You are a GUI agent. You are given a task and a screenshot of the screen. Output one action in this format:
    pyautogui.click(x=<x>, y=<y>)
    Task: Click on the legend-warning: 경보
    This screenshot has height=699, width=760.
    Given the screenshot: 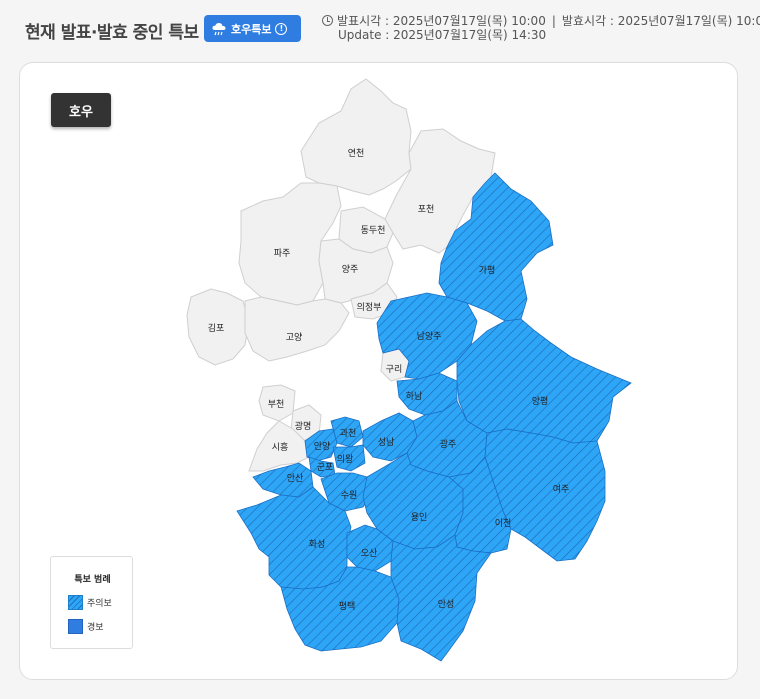 What is the action you would take?
    pyautogui.click(x=86, y=626)
    